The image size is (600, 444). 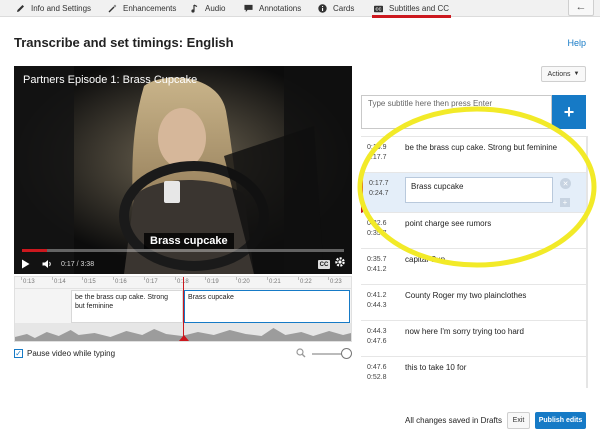 I want to click on caption-times: 0:17.7 0:24.7, so click(x=378, y=189).